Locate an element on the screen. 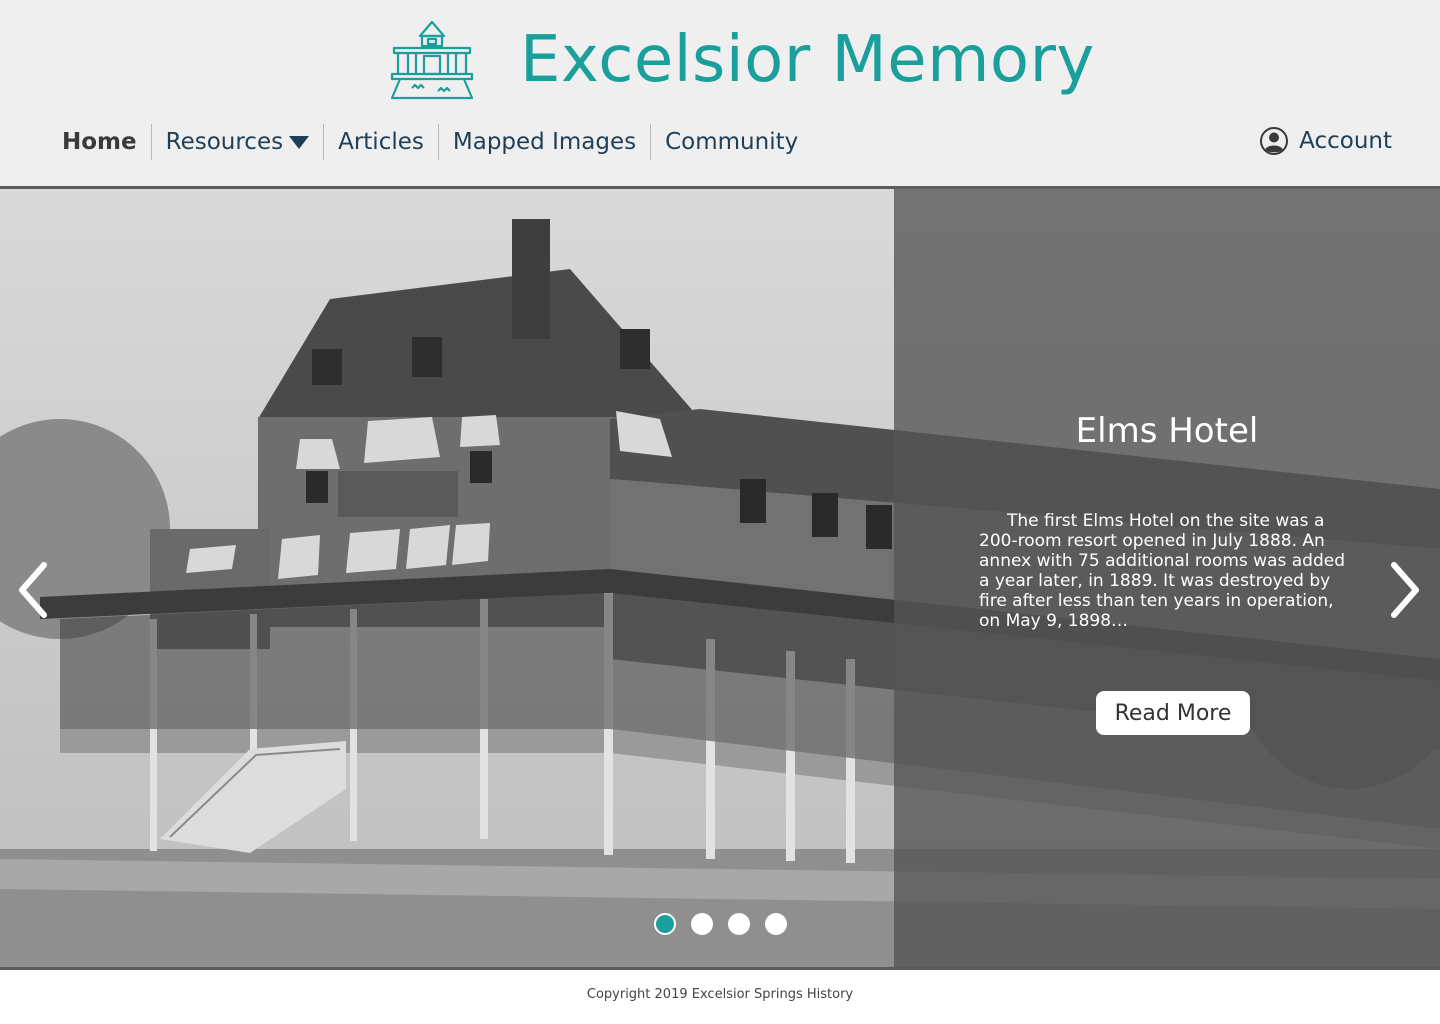 The image size is (1440, 1024). brand: Excelsior Memory is located at coordinates (742, 60).